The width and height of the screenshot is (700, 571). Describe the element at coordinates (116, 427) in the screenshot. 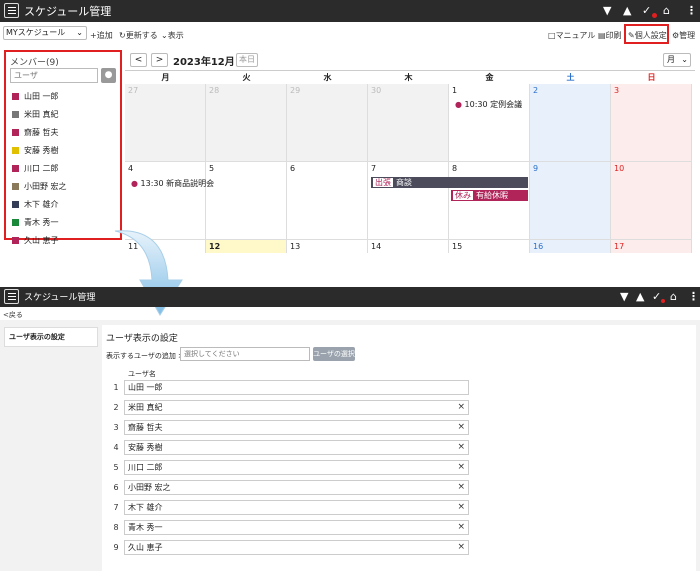

I see `row-number: 3` at that location.